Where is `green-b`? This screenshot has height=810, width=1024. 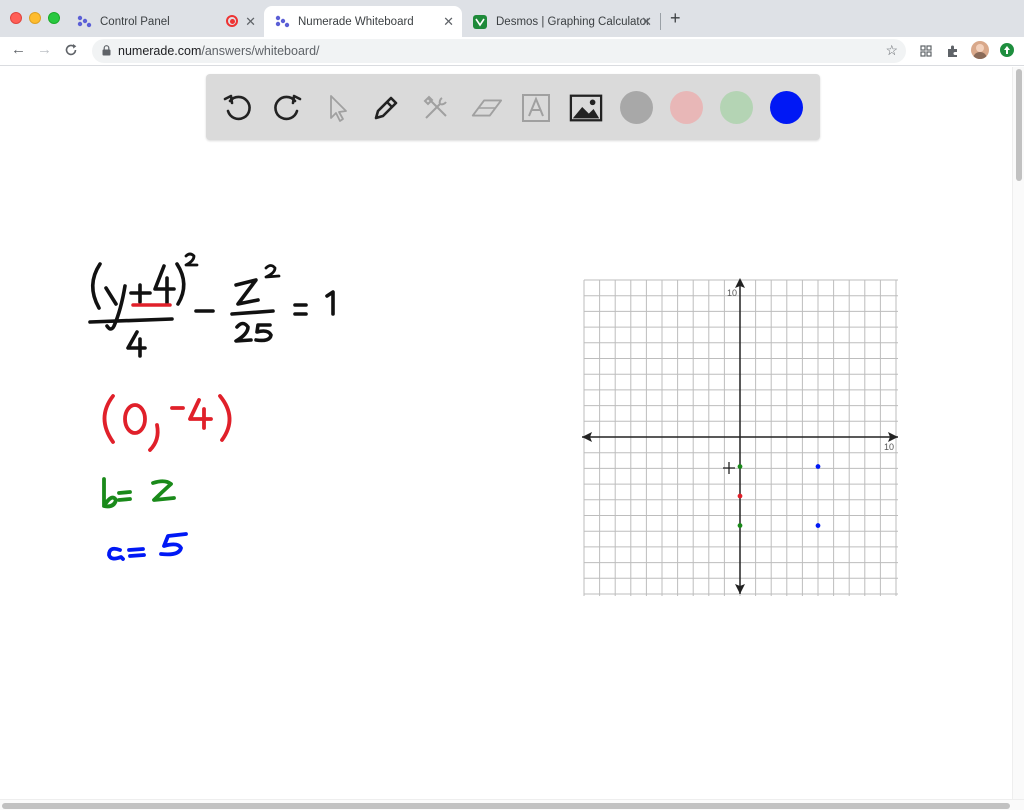 green-b is located at coordinates (110, 493).